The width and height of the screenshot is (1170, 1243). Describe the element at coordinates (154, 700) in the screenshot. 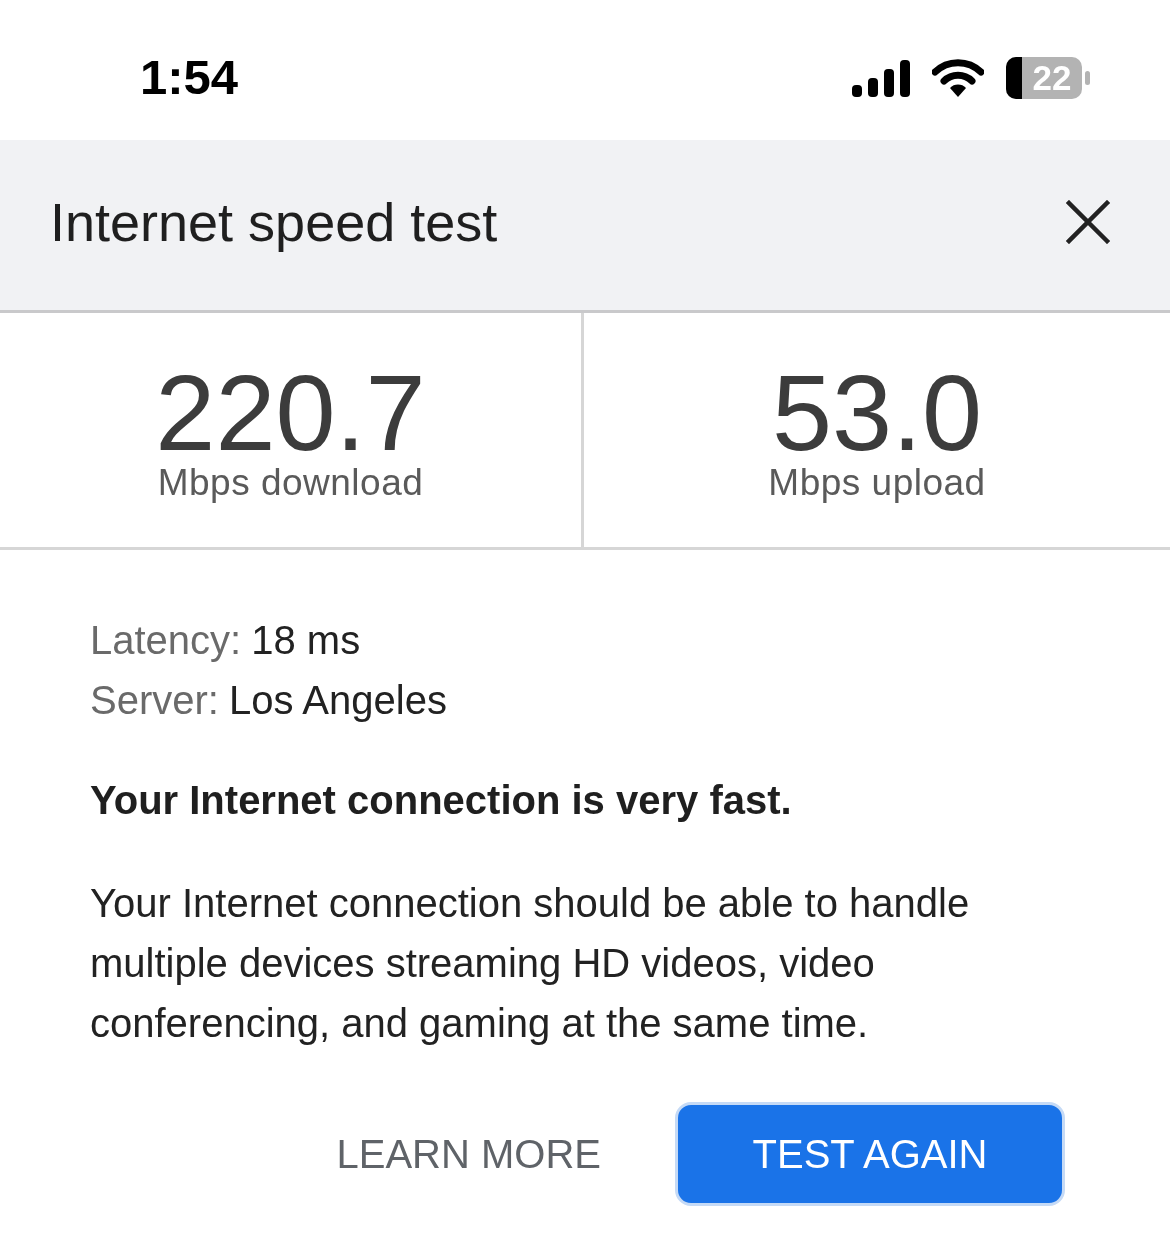

I see `detail-label: Server:` at that location.